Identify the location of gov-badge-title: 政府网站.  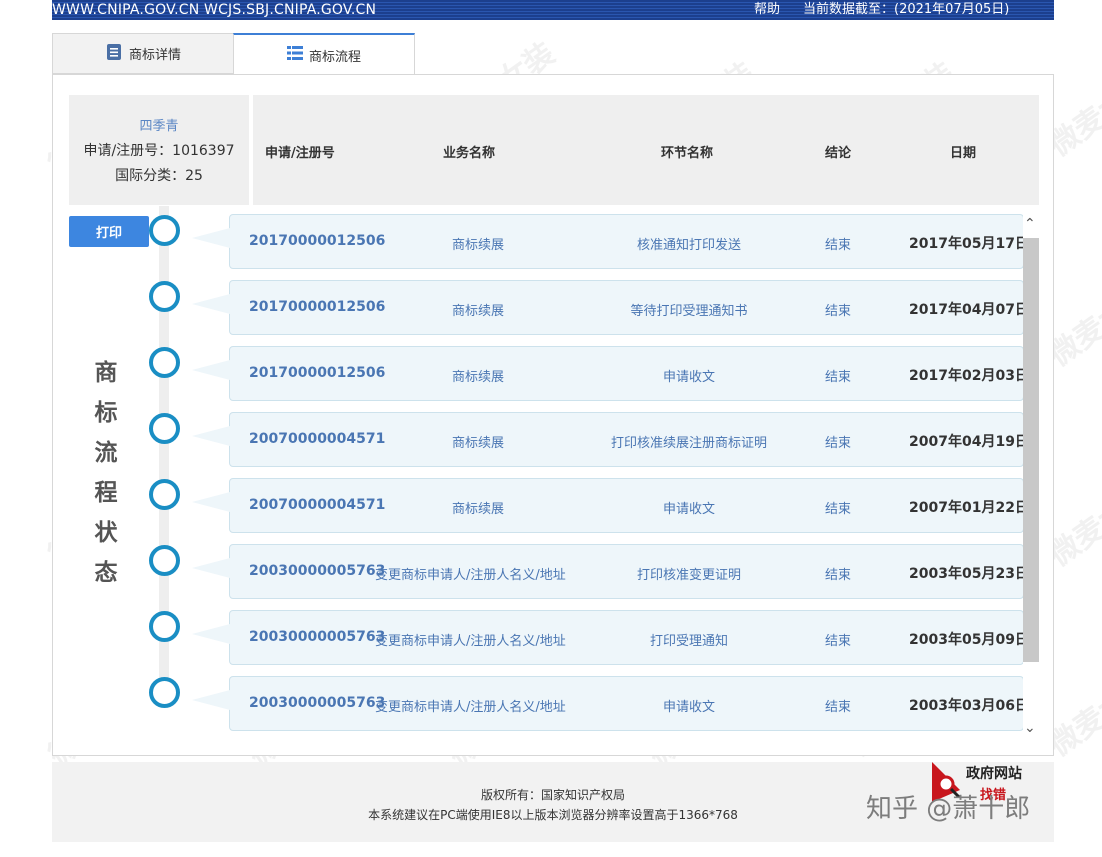
(994, 774).